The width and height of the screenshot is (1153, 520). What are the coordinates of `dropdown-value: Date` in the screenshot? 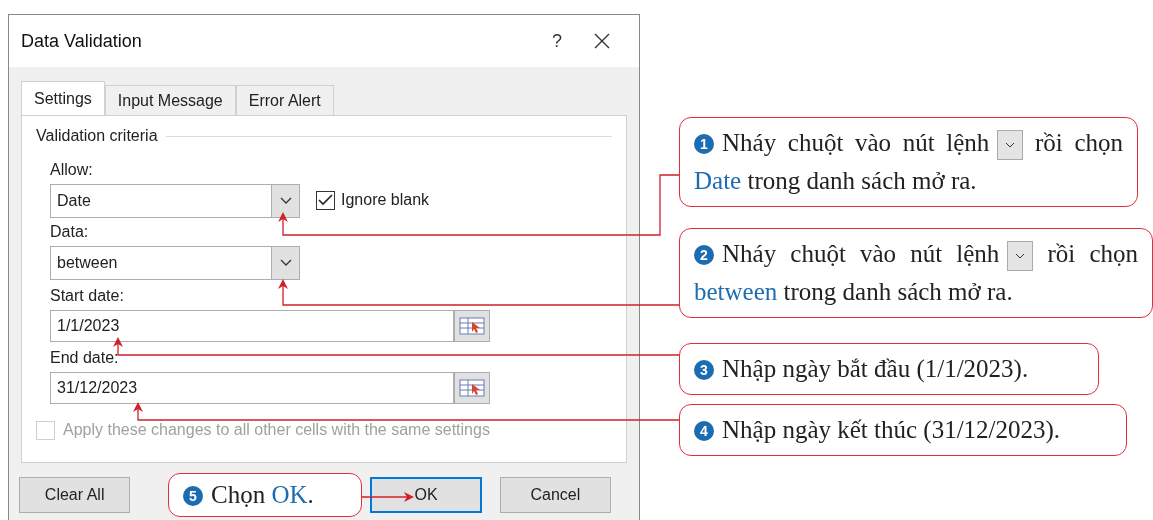 It's located at (74, 201).